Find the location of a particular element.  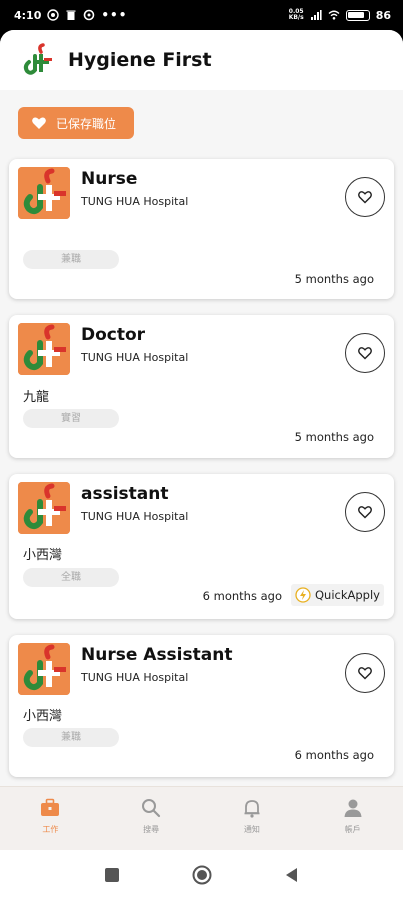

home-button is located at coordinates (202, 875).